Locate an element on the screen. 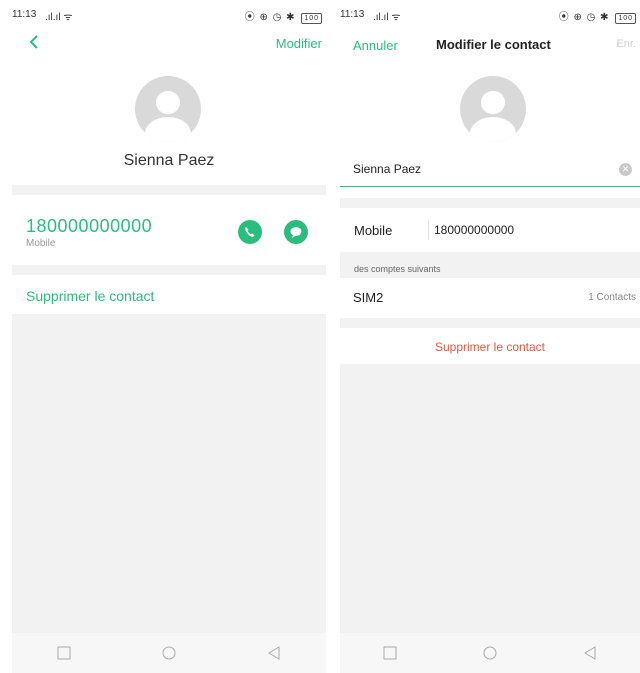 The height and width of the screenshot is (673, 640). phone-type-selector: Mobile is located at coordinates (373, 230).